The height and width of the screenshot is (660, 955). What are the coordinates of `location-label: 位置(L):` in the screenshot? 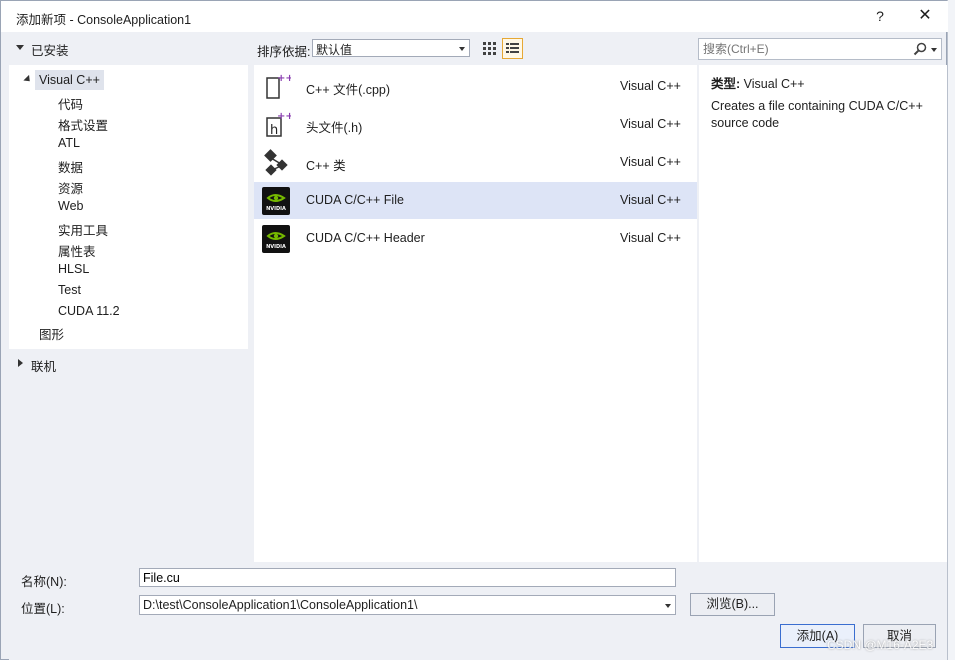 It's located at (43, 609).